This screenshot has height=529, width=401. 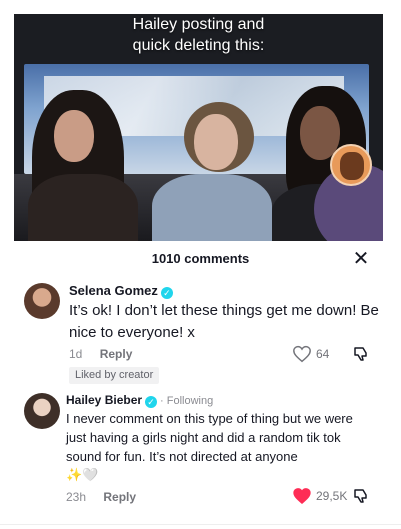 I want to click on video-caption: Hailey posting and quick deleting this:, so click(x=198, y=35).